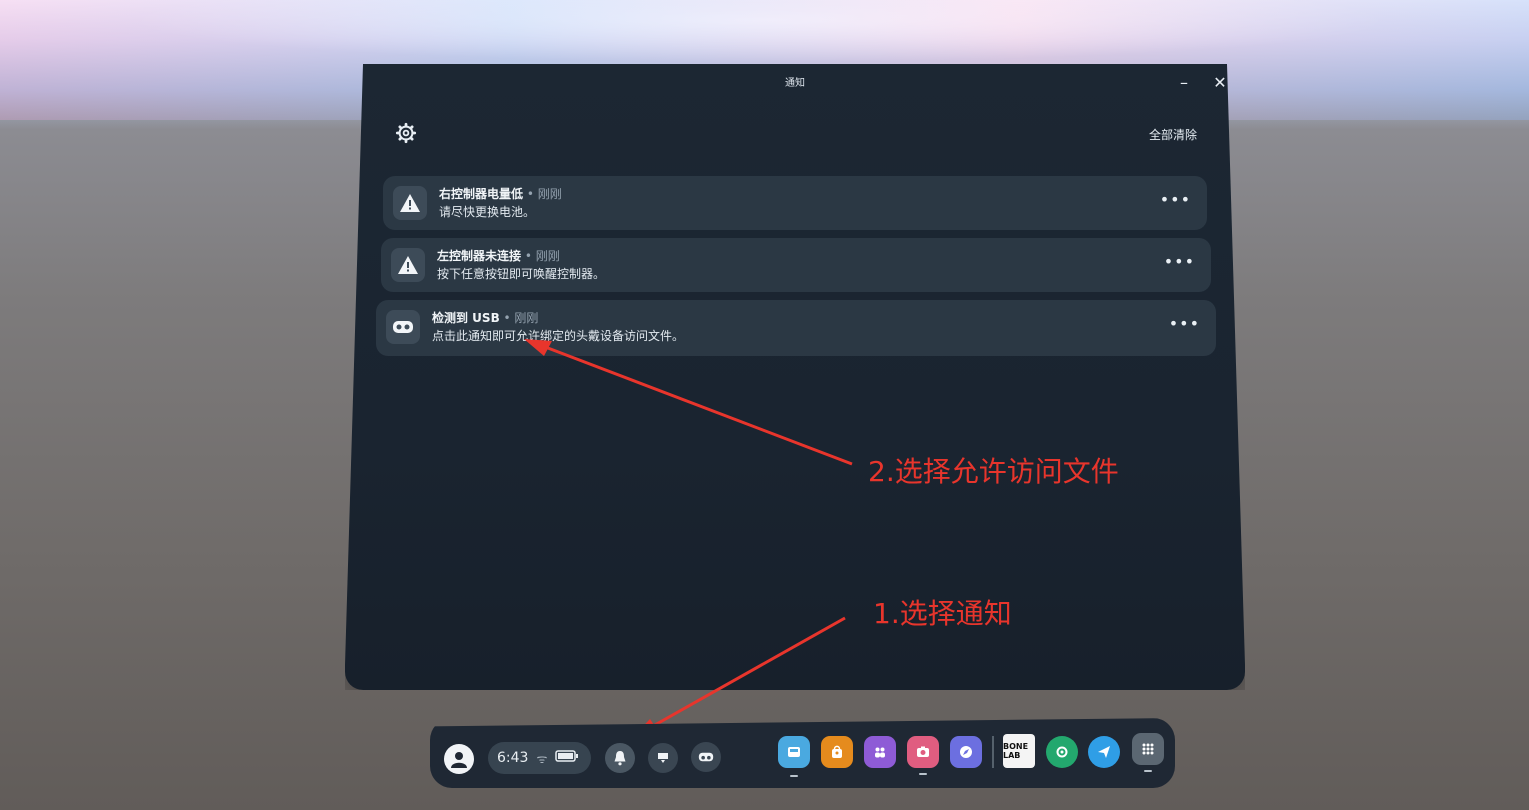 Image resolution: width=1529 pixels, height=810 pixels. I want to click on annotation-arrows, so click(688, 538).